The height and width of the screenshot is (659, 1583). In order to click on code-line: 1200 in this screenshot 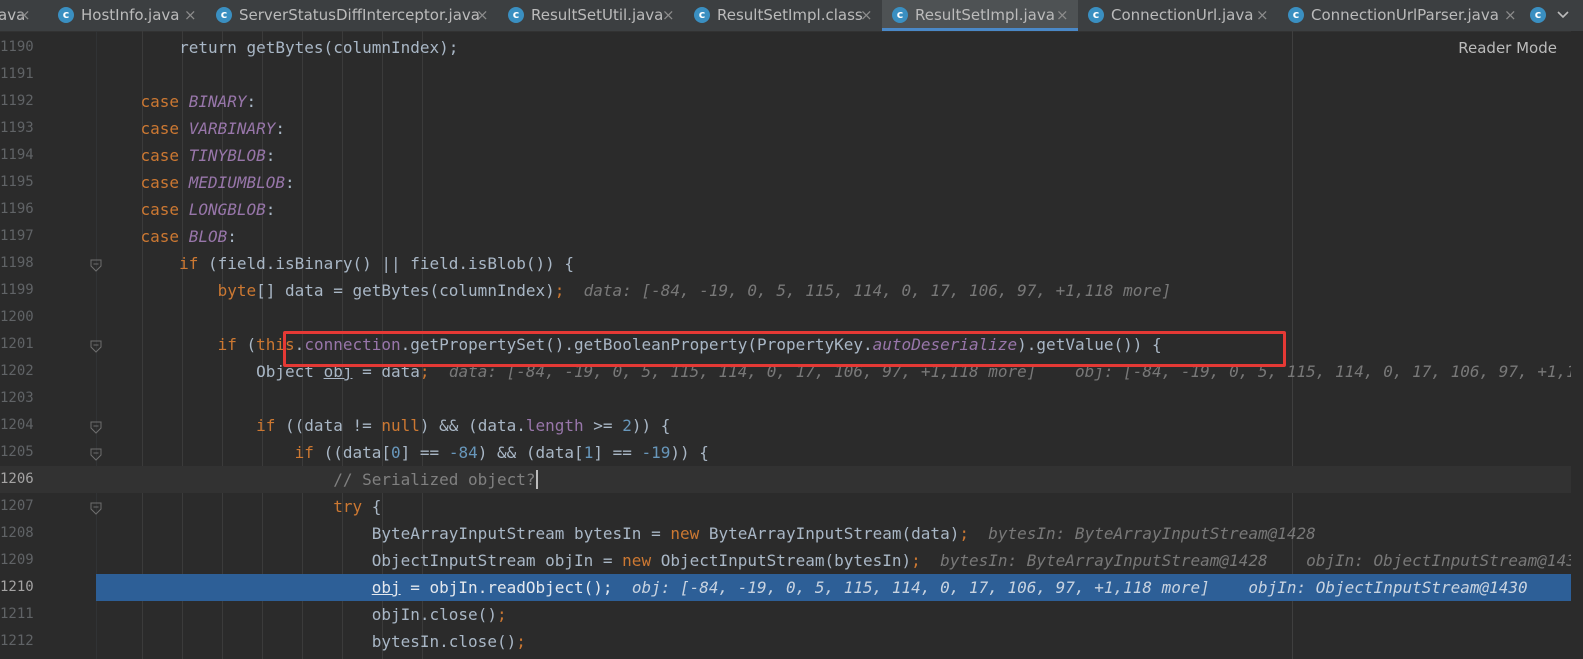, I will do `click(791, 317)`.